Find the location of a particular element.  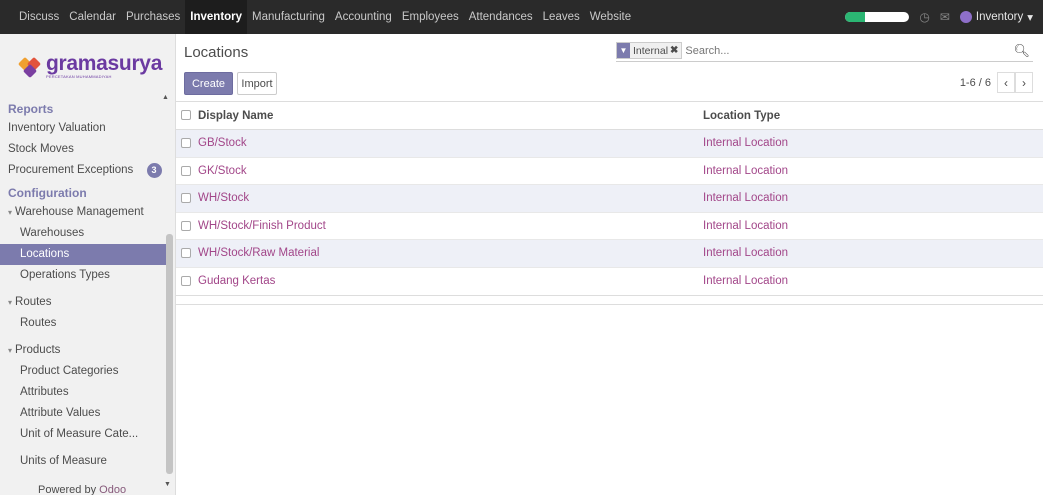

sidebar-item-locations: Locations is located at coordinates (85, 254).